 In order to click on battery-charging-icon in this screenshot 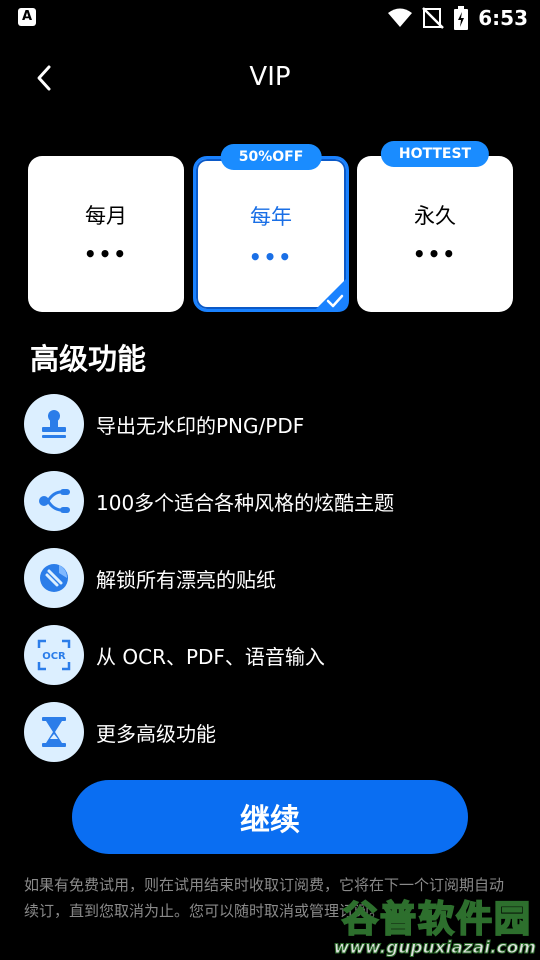, I will do `click(461, 18)`.